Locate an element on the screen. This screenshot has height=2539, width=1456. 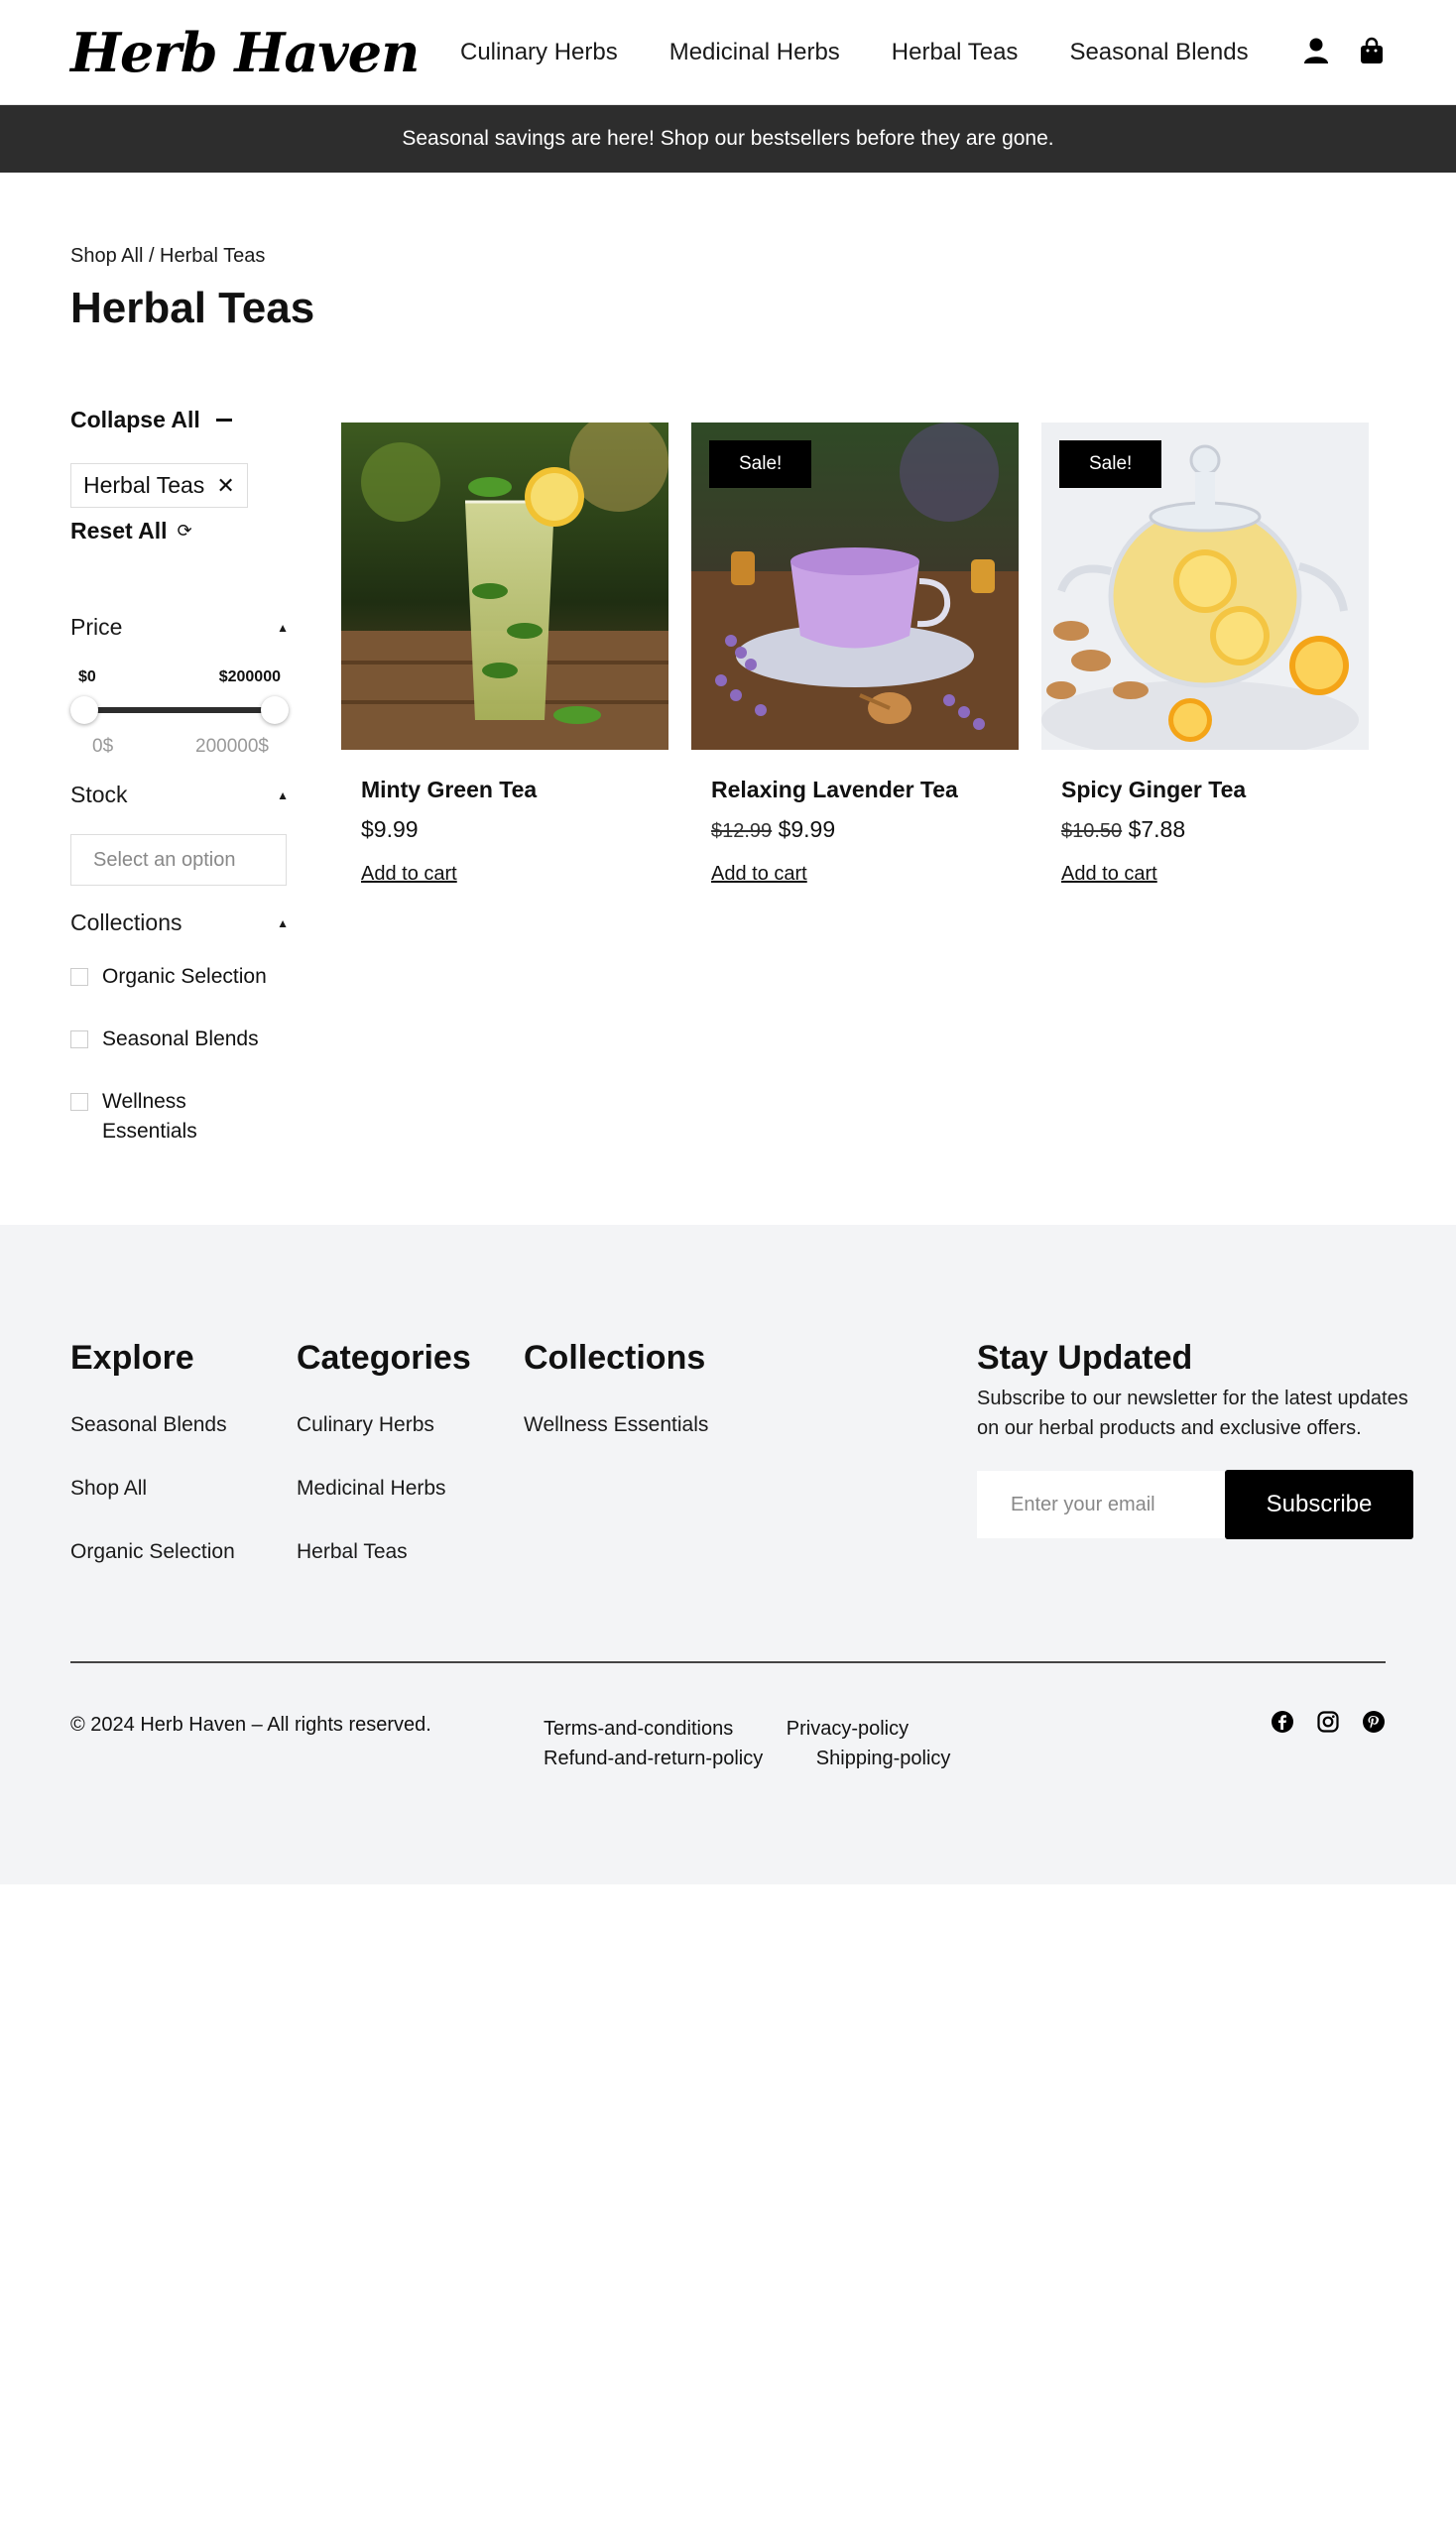
stock-filter-header: Stock ▲ is located at coordinates (179, 795).